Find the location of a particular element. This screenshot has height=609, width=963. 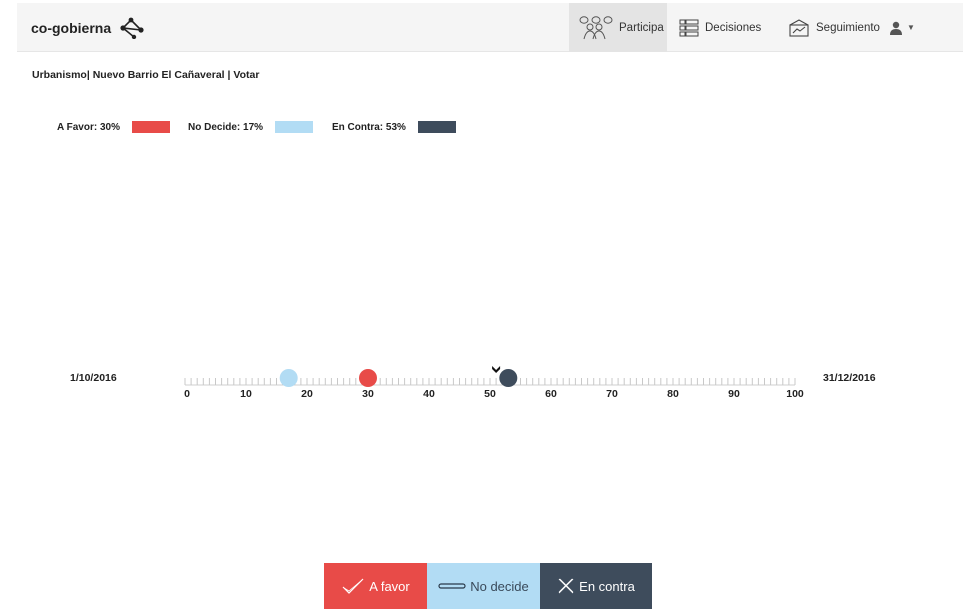

scale-tick-label: 40 is located at coordinates (429, 394).